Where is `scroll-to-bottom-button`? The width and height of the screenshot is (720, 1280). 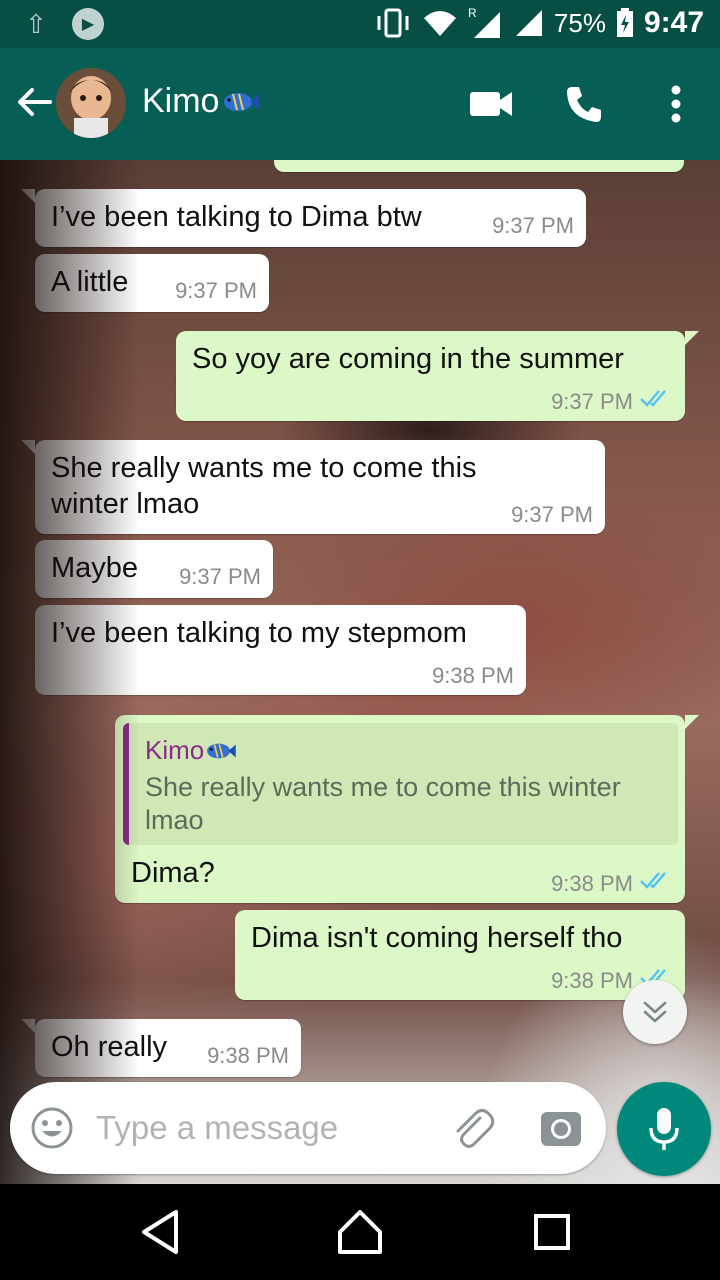 scroll-to-bottom-button is located at coordinates (655, 1012).